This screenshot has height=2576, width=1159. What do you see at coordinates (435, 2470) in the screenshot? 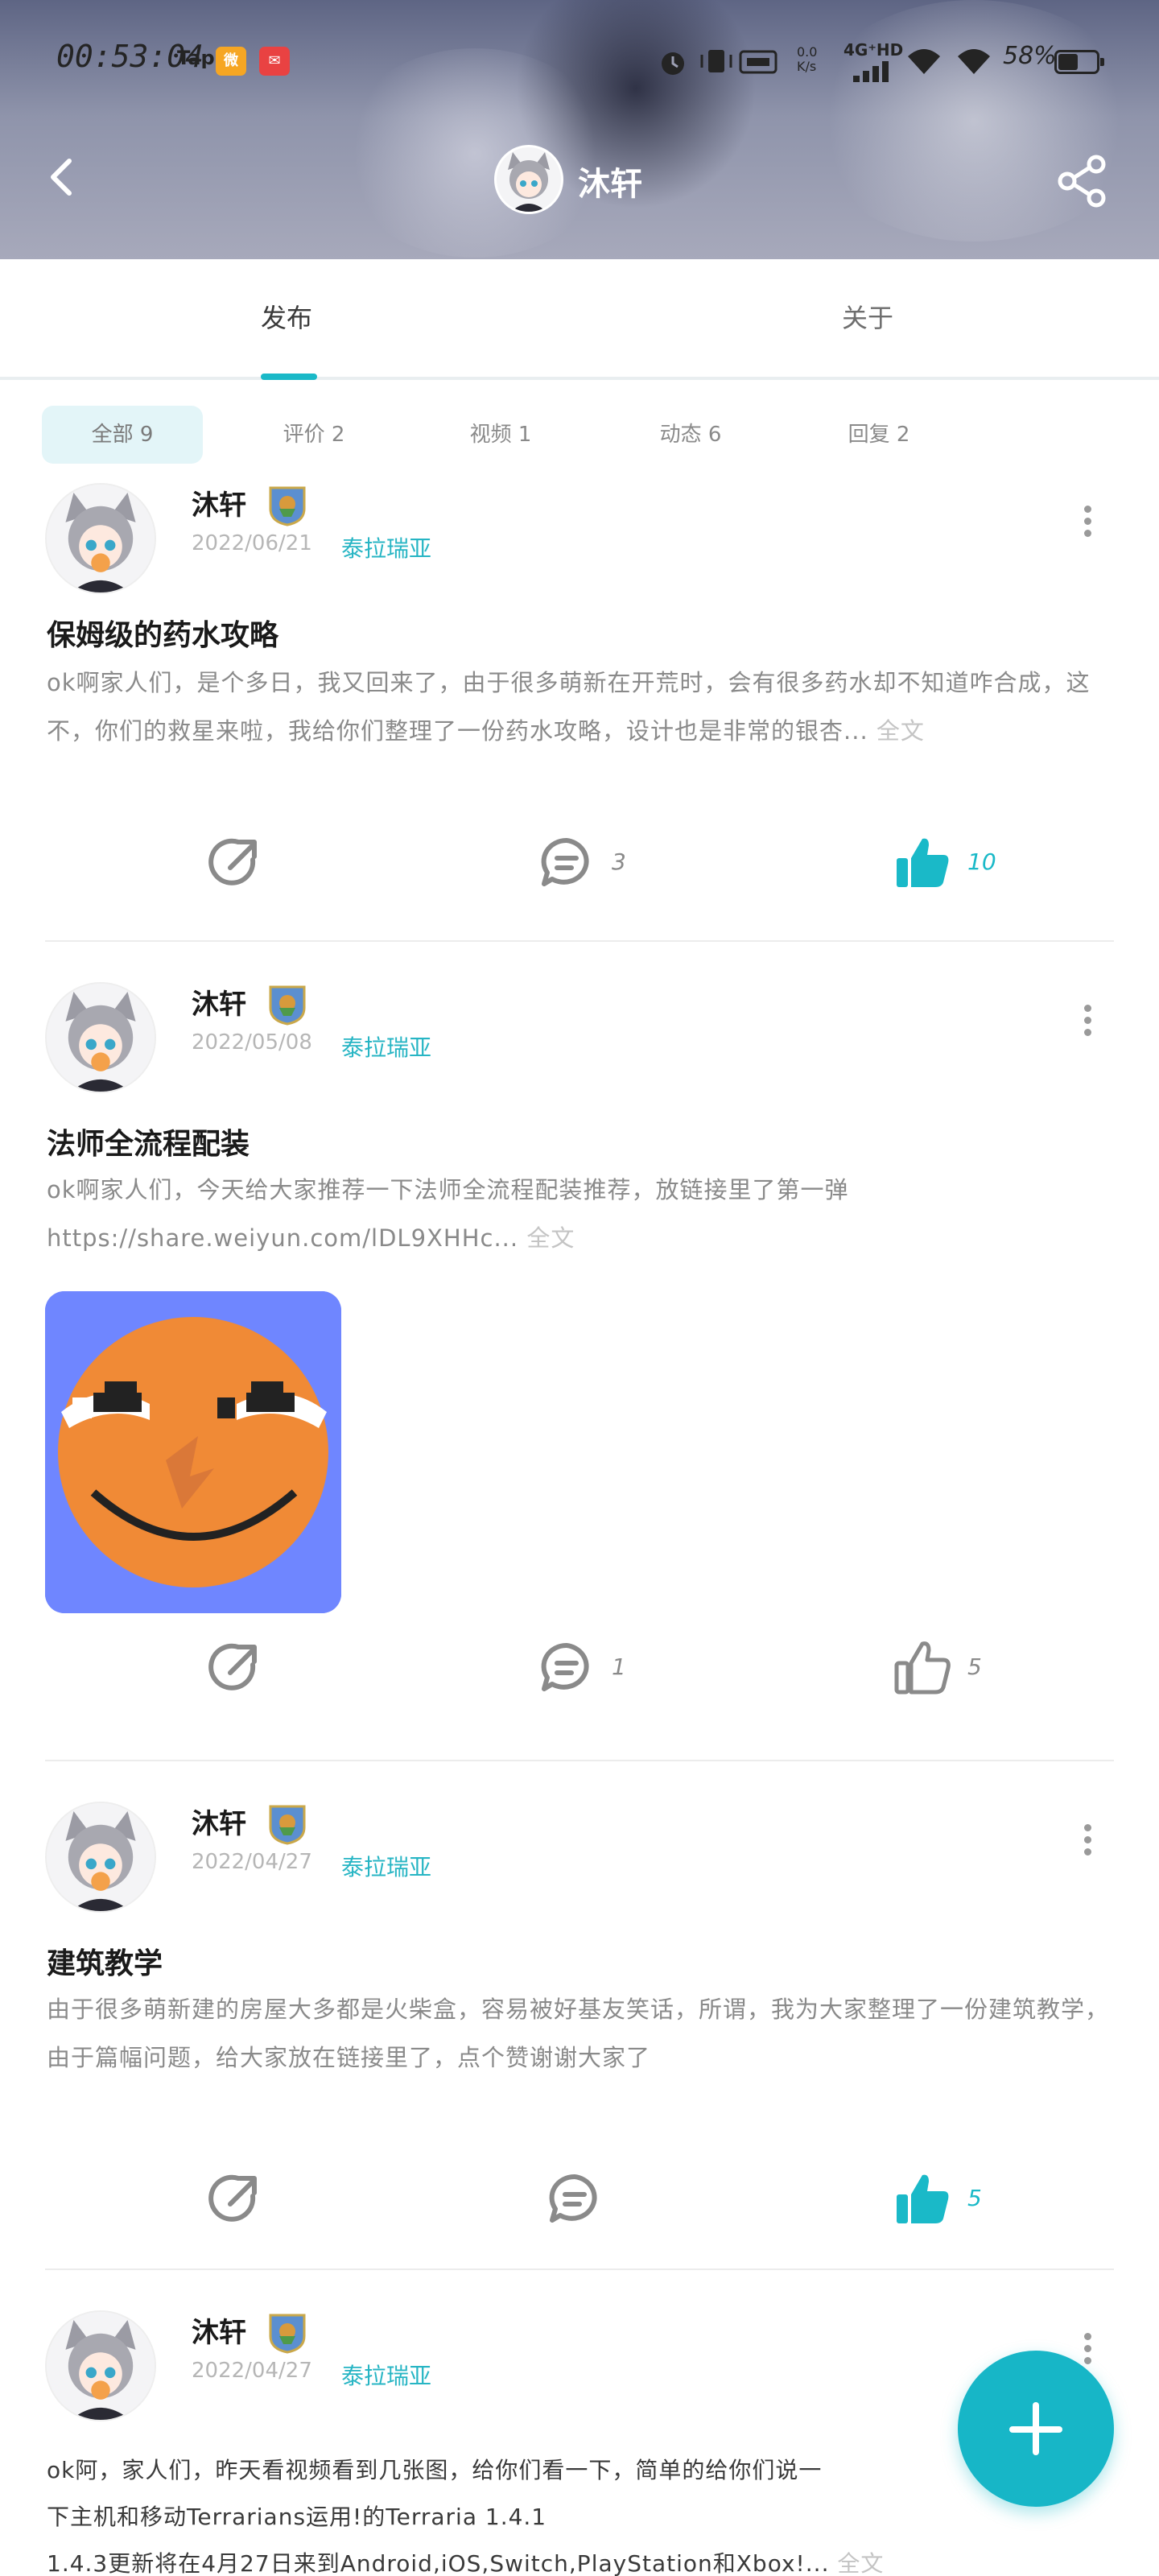
I see `post-excerpt-line: ok阿，家人们，昨天看视频看到几张图，给你们看一下，简单的给你们说一` at bounding box center [435, 2470].